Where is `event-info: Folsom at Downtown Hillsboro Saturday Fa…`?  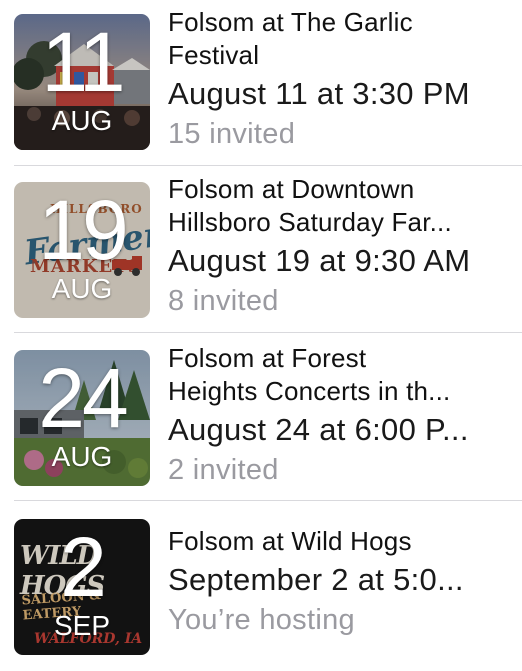
event-info: Folsom at Downtown Hillsboro Saturday Fa… is located at coordinates (341, 247).